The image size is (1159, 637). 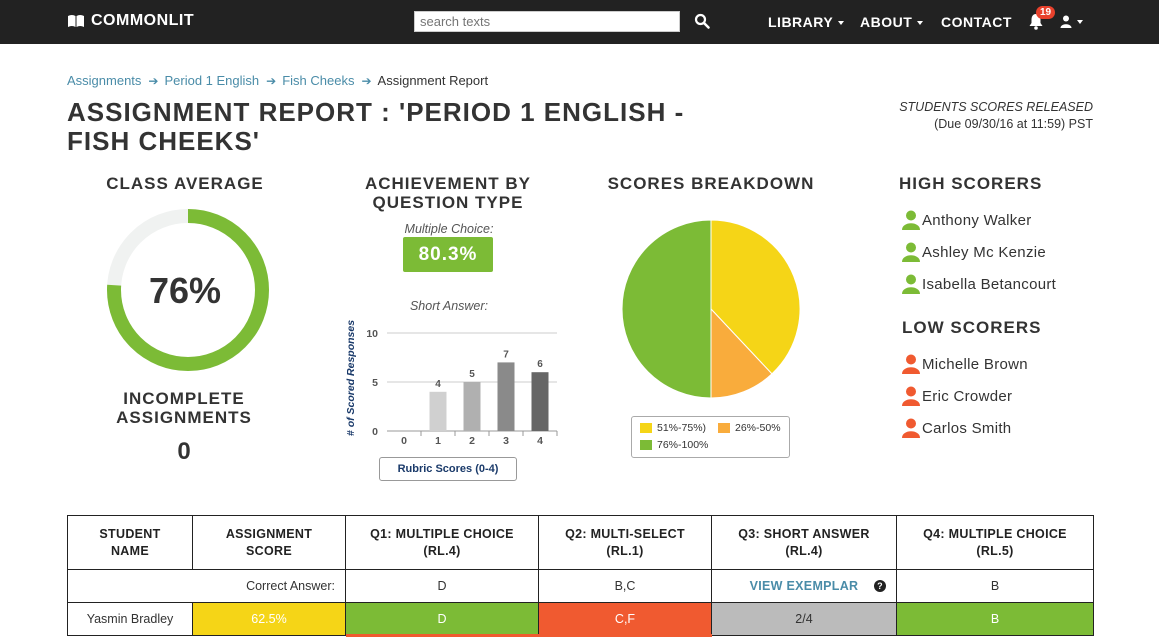 What do you see at coordinates (702, 21) in the screenshot?
I see `search-icon` at bounding box center [702, 21].